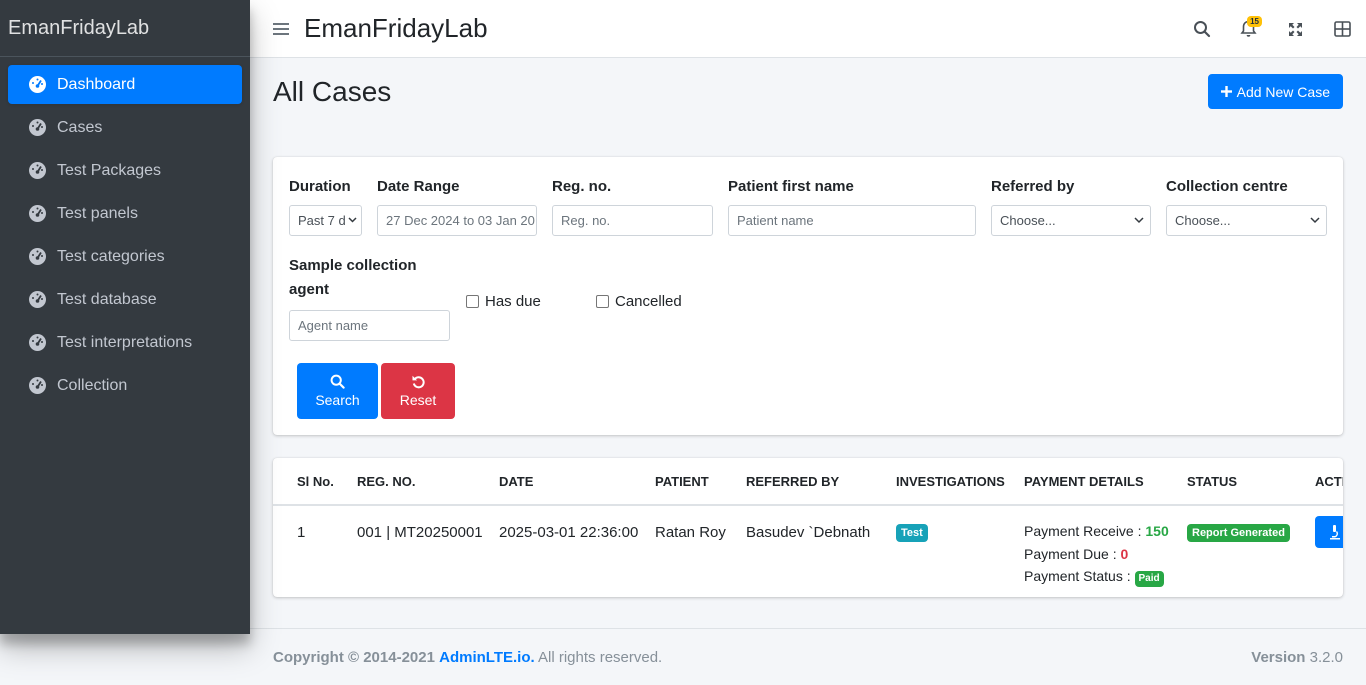 The image size is (1366, 685). Describe the element at coordinates (109, 170) in the screenshot. I see `sidebar-item-label: Test Packages` at that location.